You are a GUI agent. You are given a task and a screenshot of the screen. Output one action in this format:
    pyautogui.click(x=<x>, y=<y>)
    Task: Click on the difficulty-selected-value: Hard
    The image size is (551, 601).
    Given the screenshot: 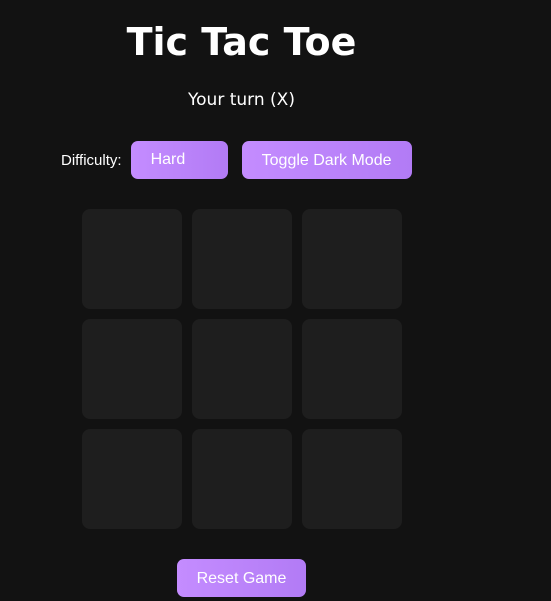 What is the action you would take?
    pyautogui.click(x=168, y=159)
    